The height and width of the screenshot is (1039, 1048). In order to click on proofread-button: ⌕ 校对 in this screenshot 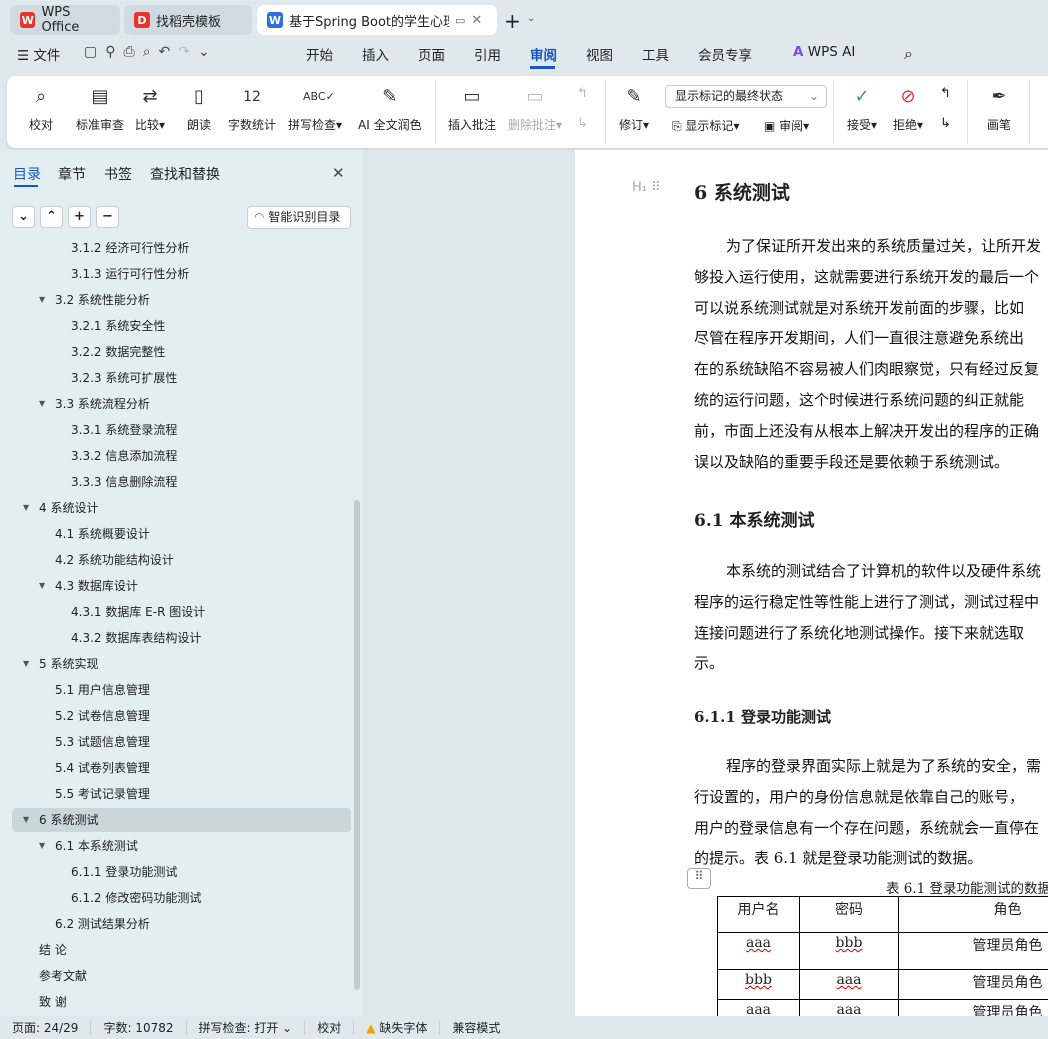, I will do `click(41, 108)`.